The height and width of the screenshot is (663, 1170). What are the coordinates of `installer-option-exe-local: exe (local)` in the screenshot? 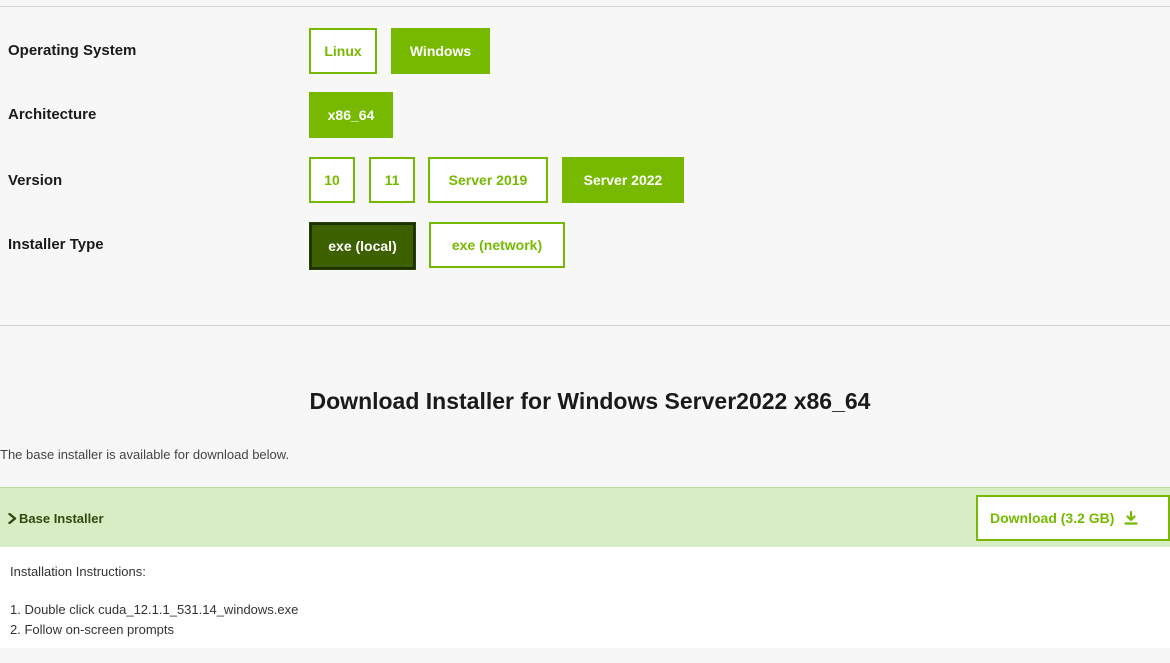 It's located at (362, 246).